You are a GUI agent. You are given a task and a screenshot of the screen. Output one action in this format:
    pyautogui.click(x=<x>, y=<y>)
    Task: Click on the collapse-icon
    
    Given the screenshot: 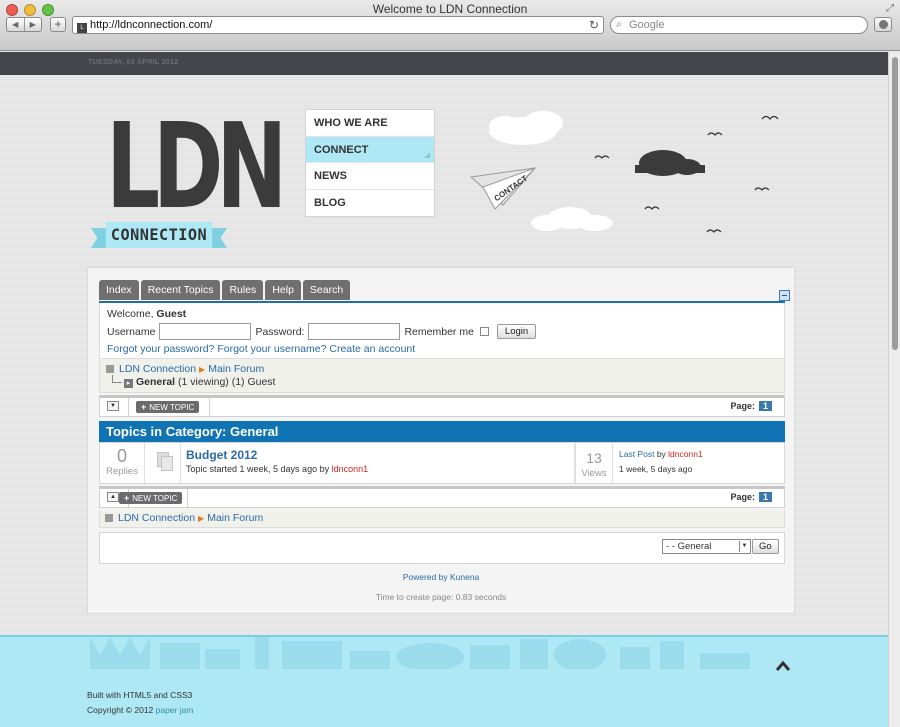 What is the action you would take?
    pyautogui.click(x=784, y=295)
    